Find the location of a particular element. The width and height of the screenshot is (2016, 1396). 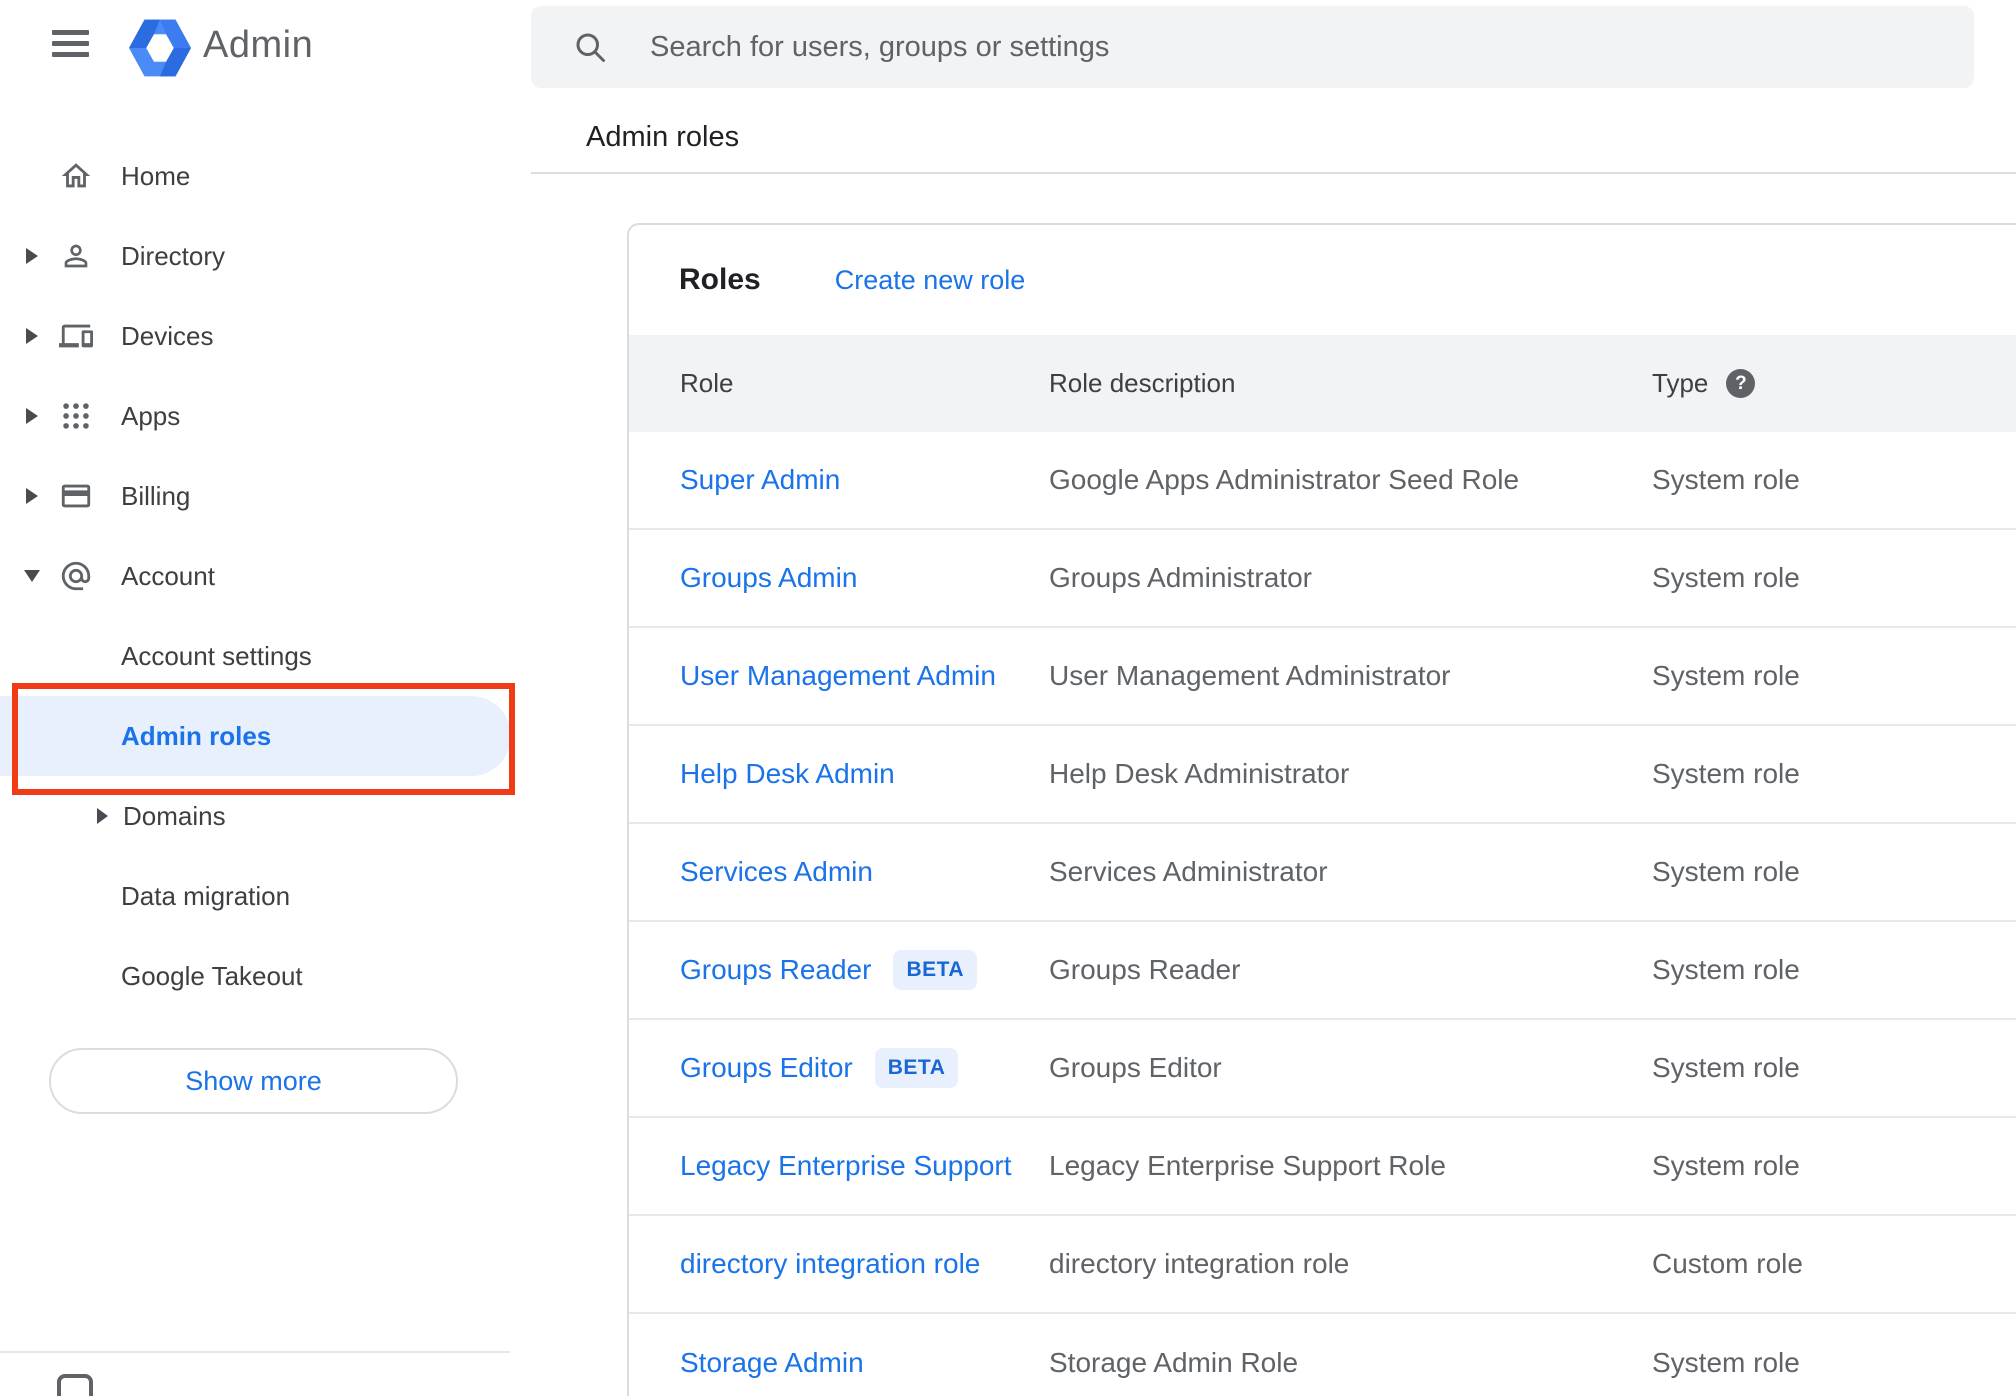

sidebar-item-label: Apps is located at coordinates (151, 415).